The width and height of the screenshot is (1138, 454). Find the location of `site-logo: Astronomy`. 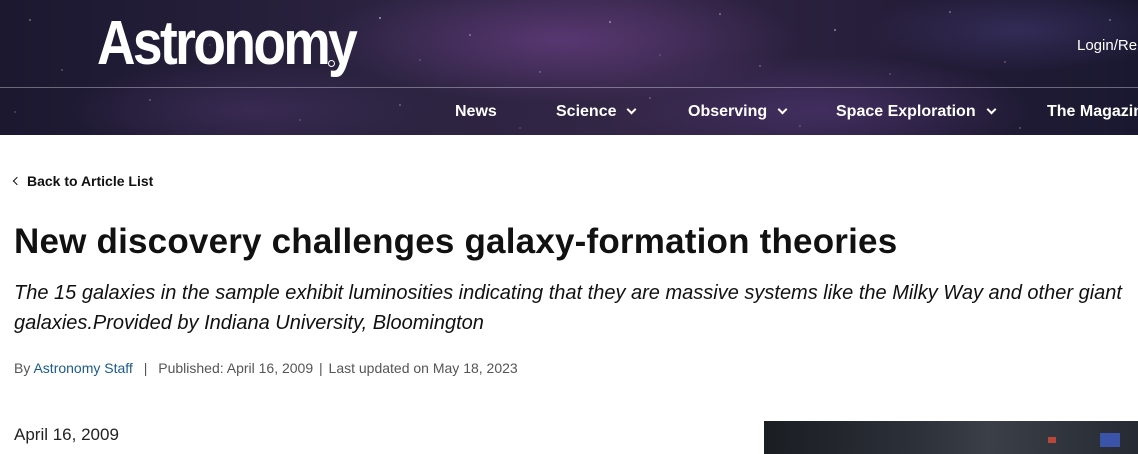

site-logo: Astronomy is located at coordinates (227, 44).